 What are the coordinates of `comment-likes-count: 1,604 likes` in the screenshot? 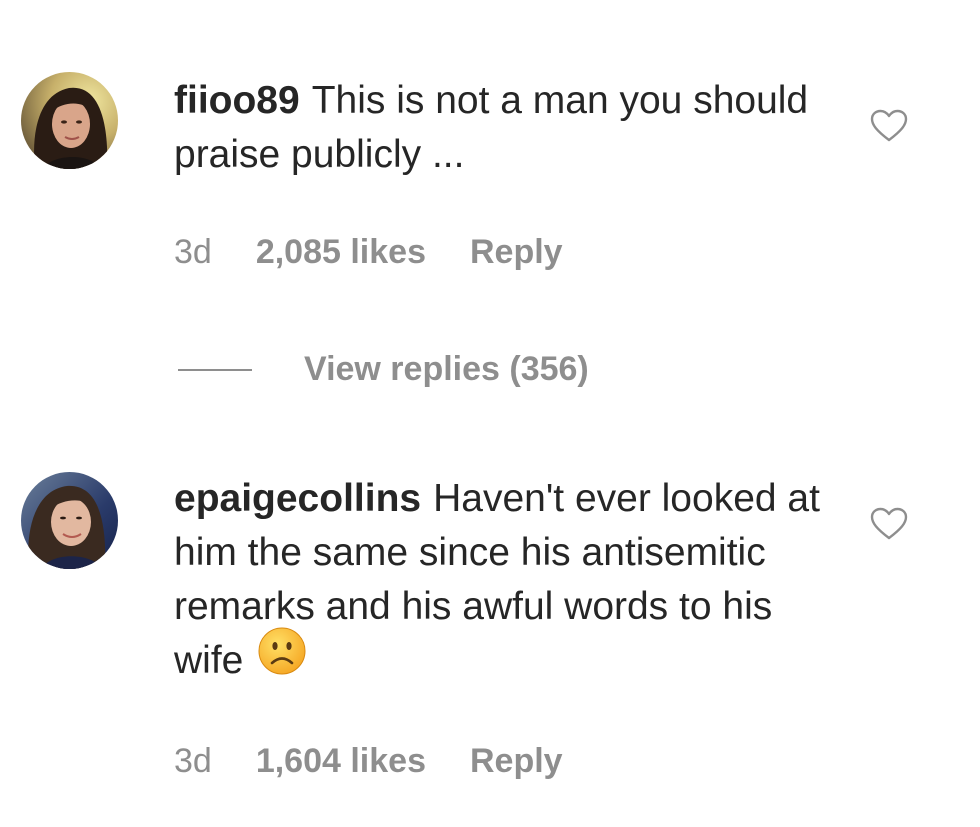 It's located at (341, 761).